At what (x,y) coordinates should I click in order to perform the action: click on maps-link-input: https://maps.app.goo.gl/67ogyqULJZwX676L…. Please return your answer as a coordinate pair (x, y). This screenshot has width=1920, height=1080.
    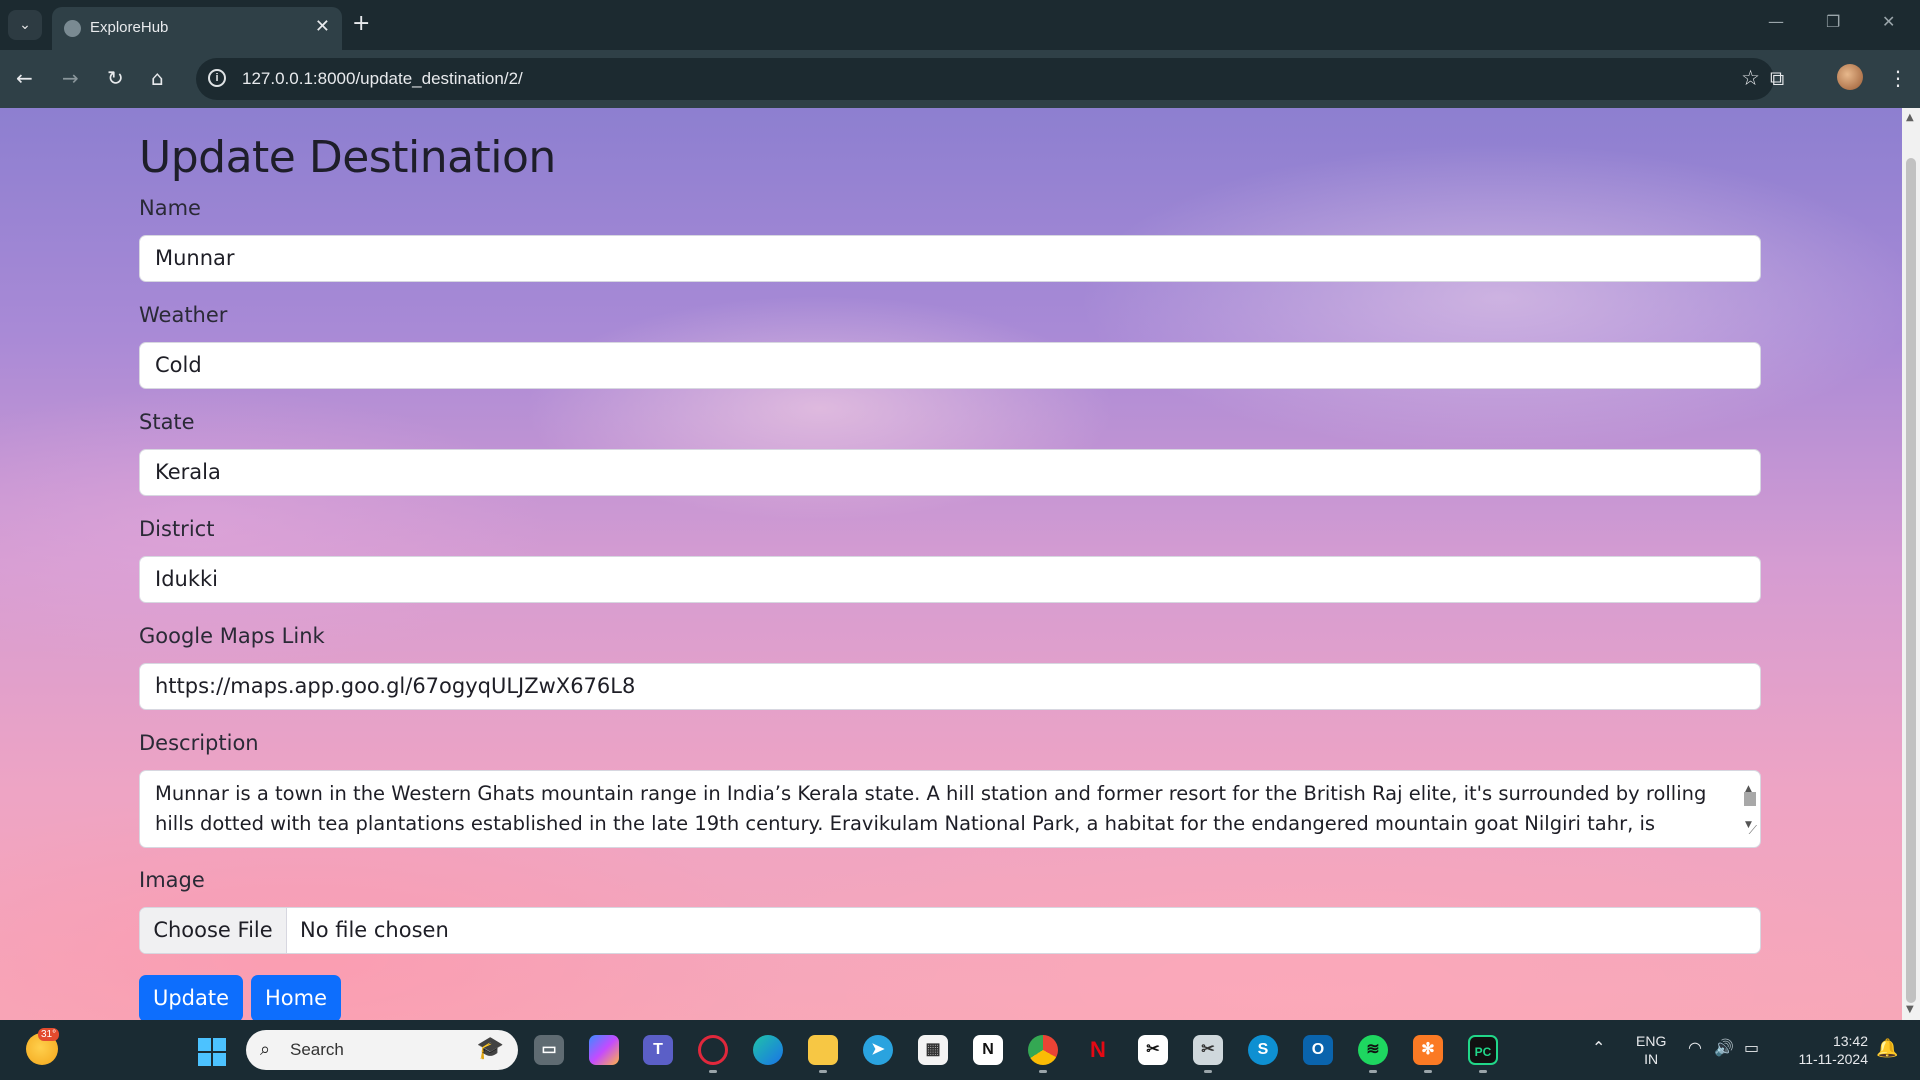
    Looking at the image, I should click on (950, 686).